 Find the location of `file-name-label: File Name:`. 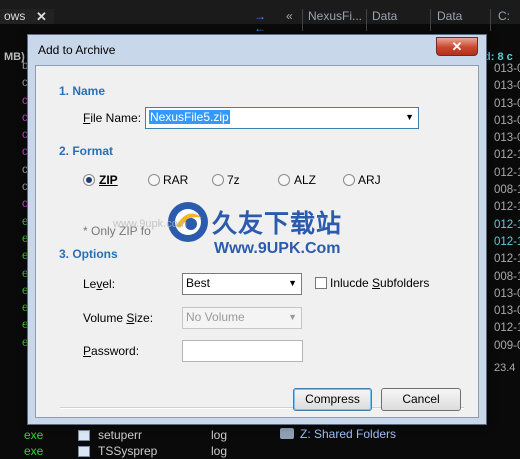

file-name-label: File Name: is located at coordinates (112, 118).